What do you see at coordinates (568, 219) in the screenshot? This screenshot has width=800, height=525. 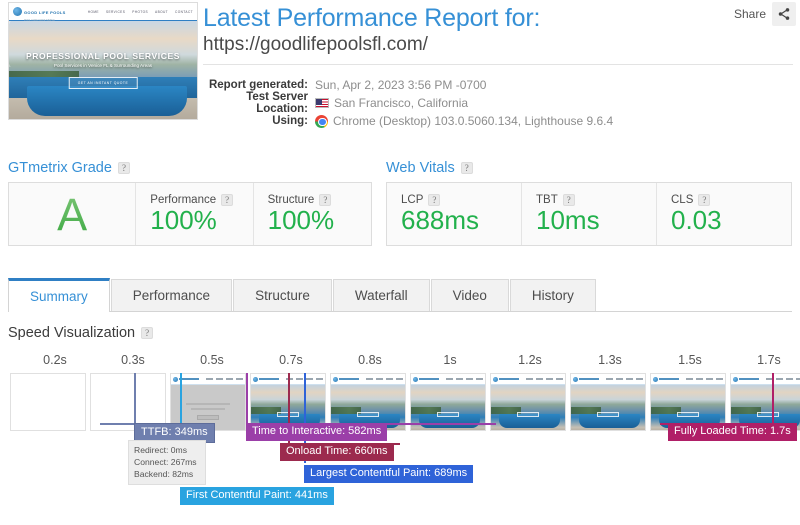 I see `tbt-value: 10ms` at bounding box center [568, 219].